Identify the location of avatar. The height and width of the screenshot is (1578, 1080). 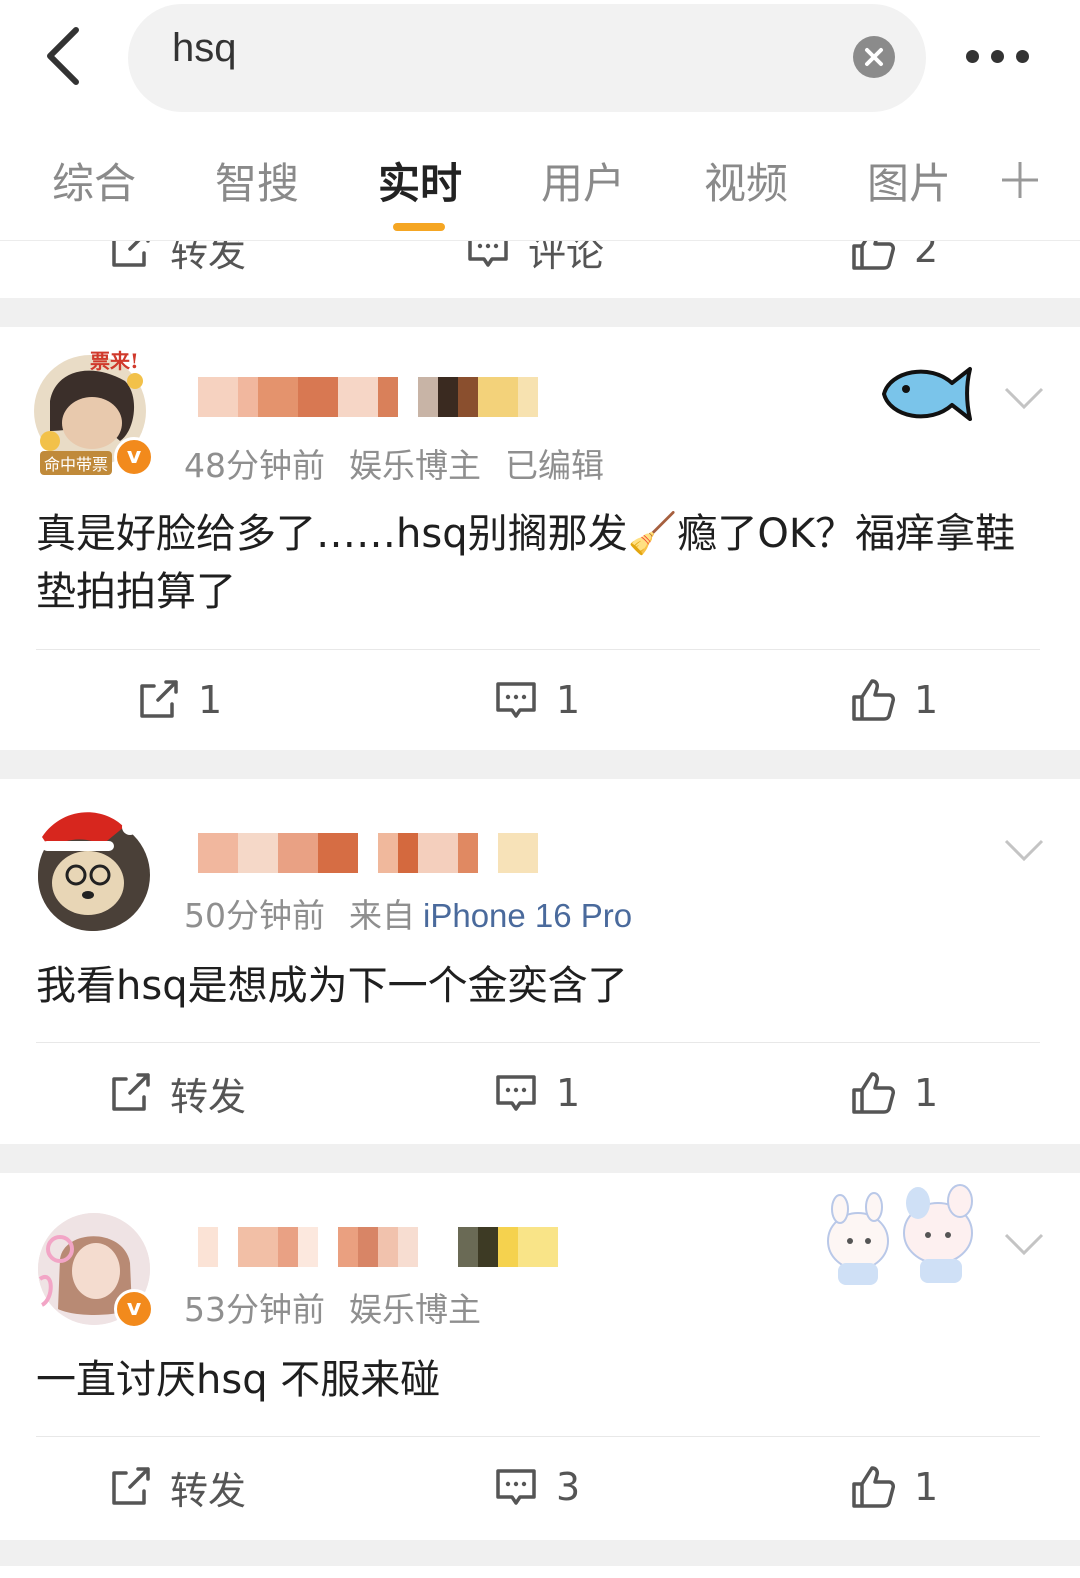
(94, 871).